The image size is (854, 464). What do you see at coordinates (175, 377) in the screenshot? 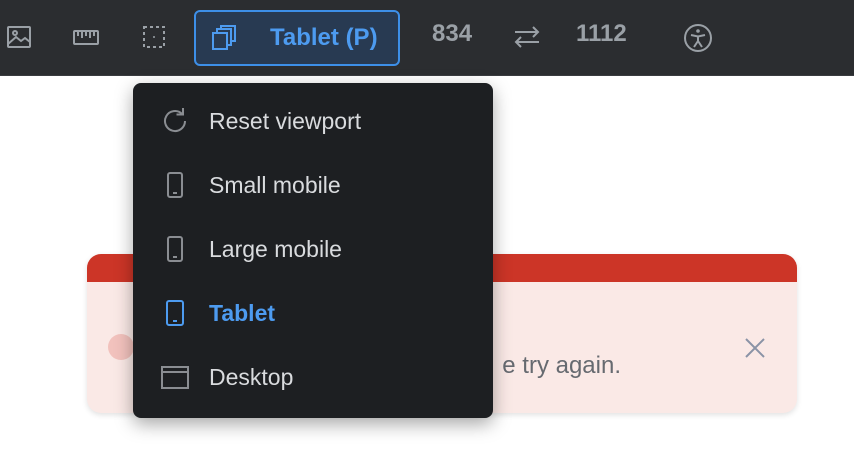
I see `desktop-icon` at bounding box center [175, 377].